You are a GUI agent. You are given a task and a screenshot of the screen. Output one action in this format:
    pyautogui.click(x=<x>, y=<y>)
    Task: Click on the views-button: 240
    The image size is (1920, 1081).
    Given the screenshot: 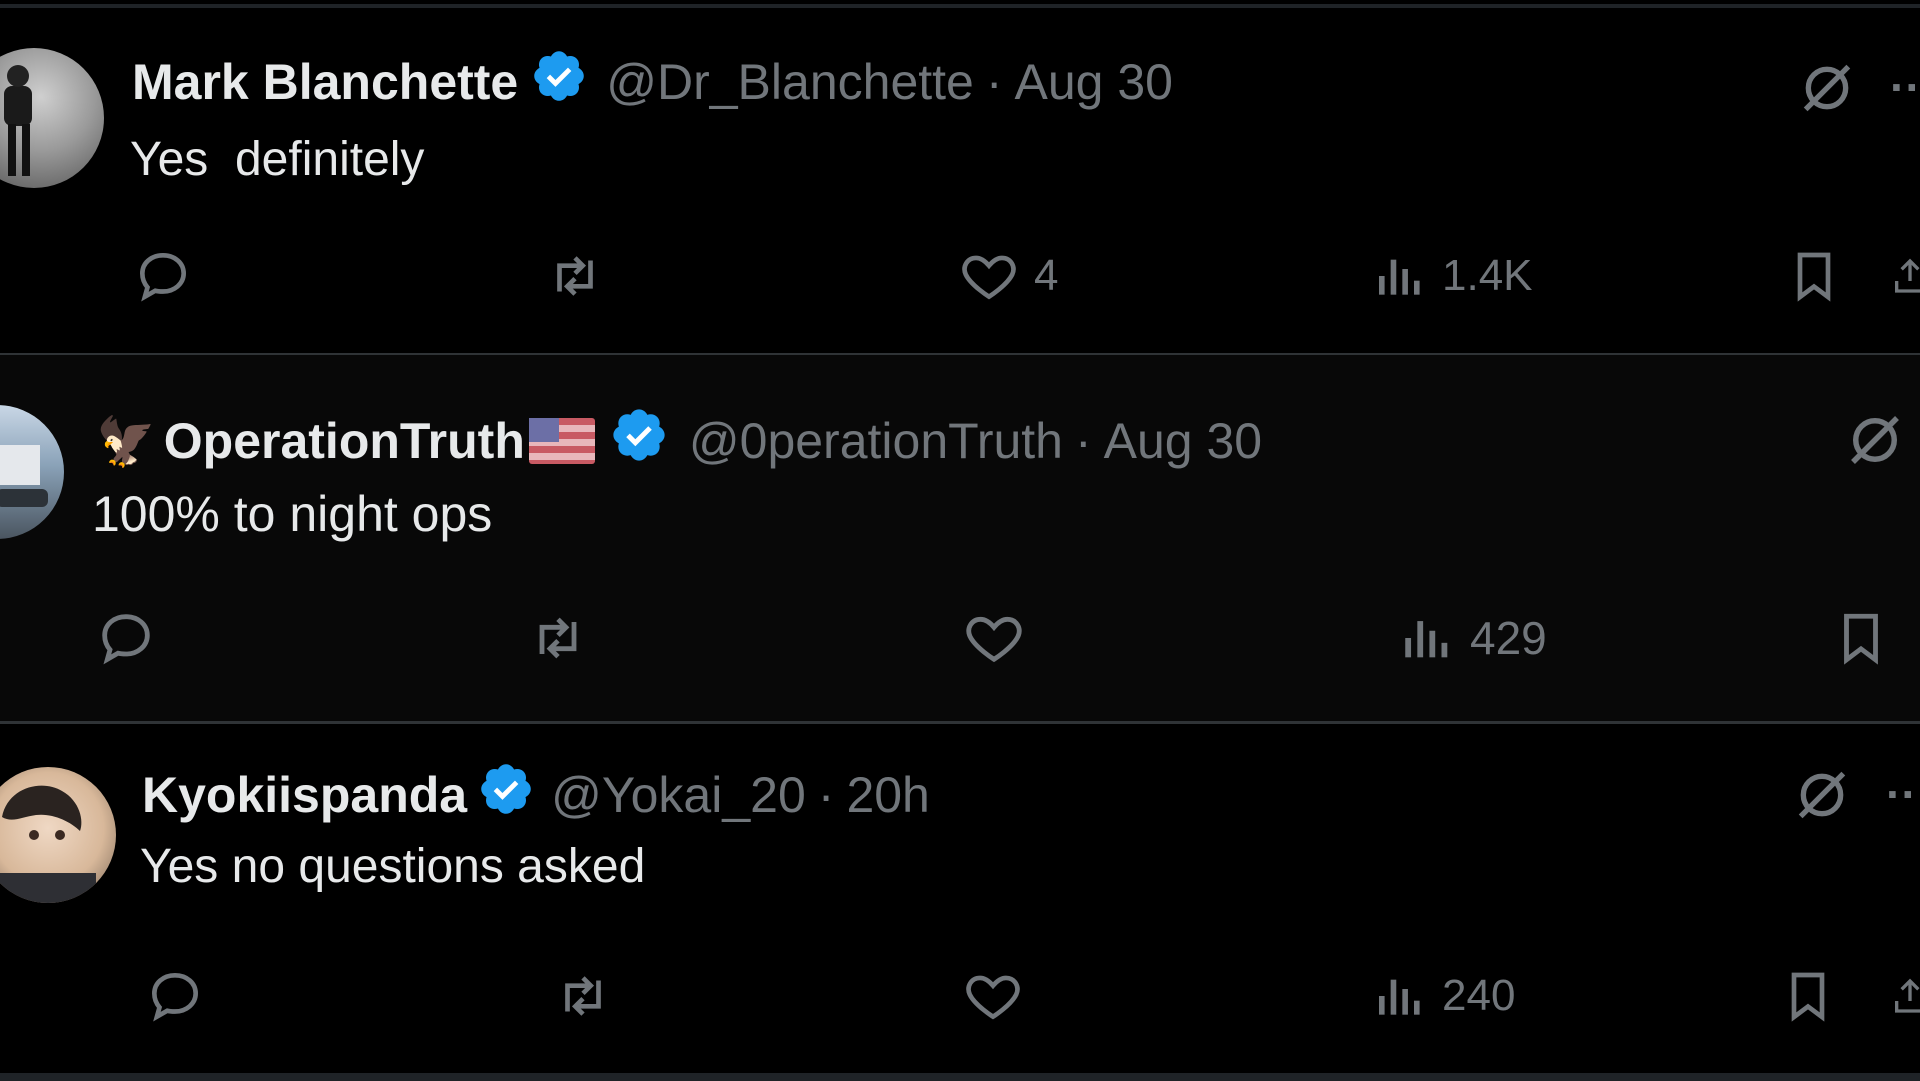 What is the action you would take?
    pyautogui.click(x=1443, y=996)
    